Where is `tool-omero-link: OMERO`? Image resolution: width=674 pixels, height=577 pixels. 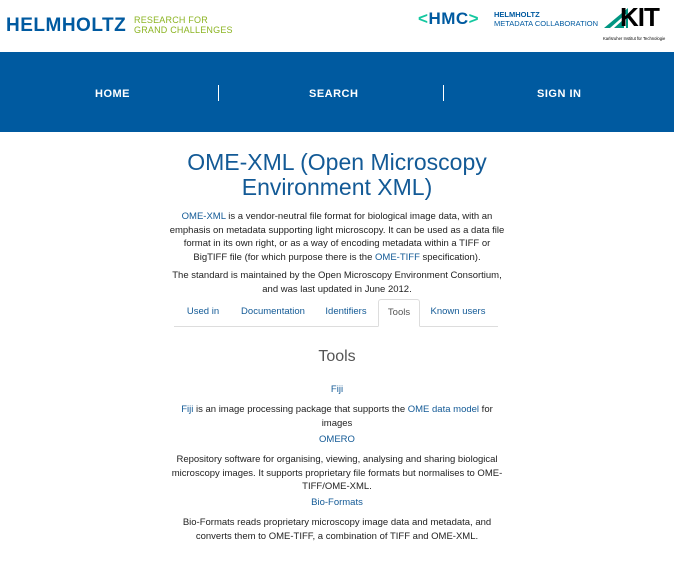
tool-omero-link: OMERO is located at coordinates (337, 439).